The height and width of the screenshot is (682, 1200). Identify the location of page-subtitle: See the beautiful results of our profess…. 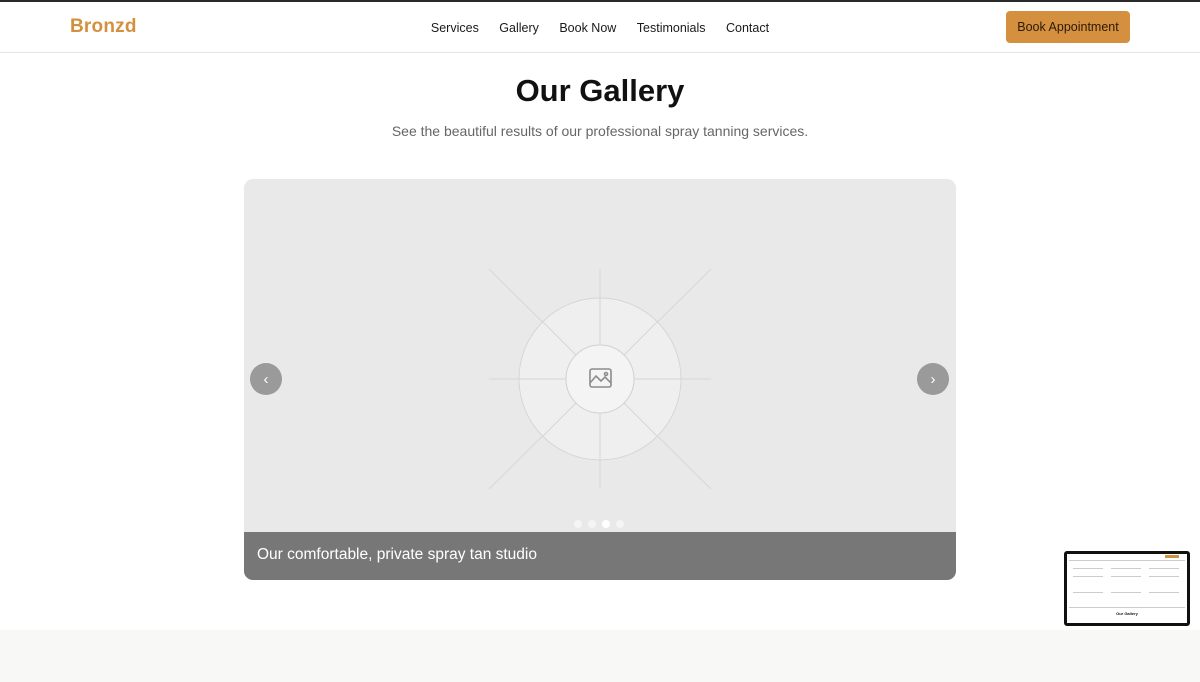
(600, 131).